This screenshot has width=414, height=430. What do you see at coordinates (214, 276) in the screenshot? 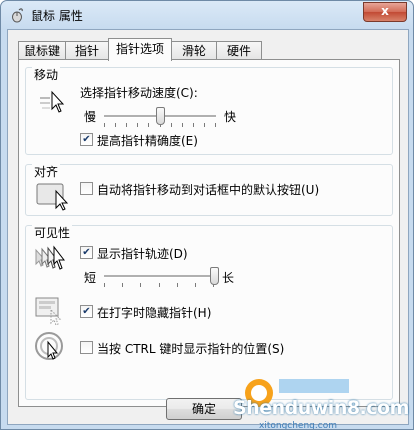
I see `trails-slider-thumb` at bounding box center [214, 276].